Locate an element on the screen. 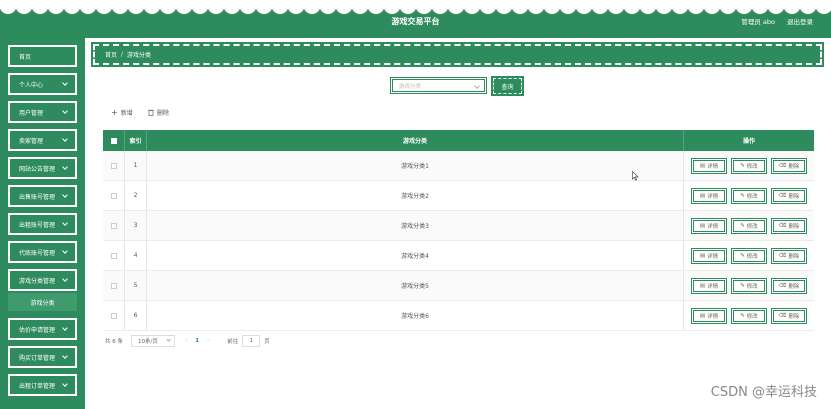  table-row: 3 游戏分类3 ▤ 详情 ✎ 修改 ⌫ 删除 is located at coordinates (458, 226).